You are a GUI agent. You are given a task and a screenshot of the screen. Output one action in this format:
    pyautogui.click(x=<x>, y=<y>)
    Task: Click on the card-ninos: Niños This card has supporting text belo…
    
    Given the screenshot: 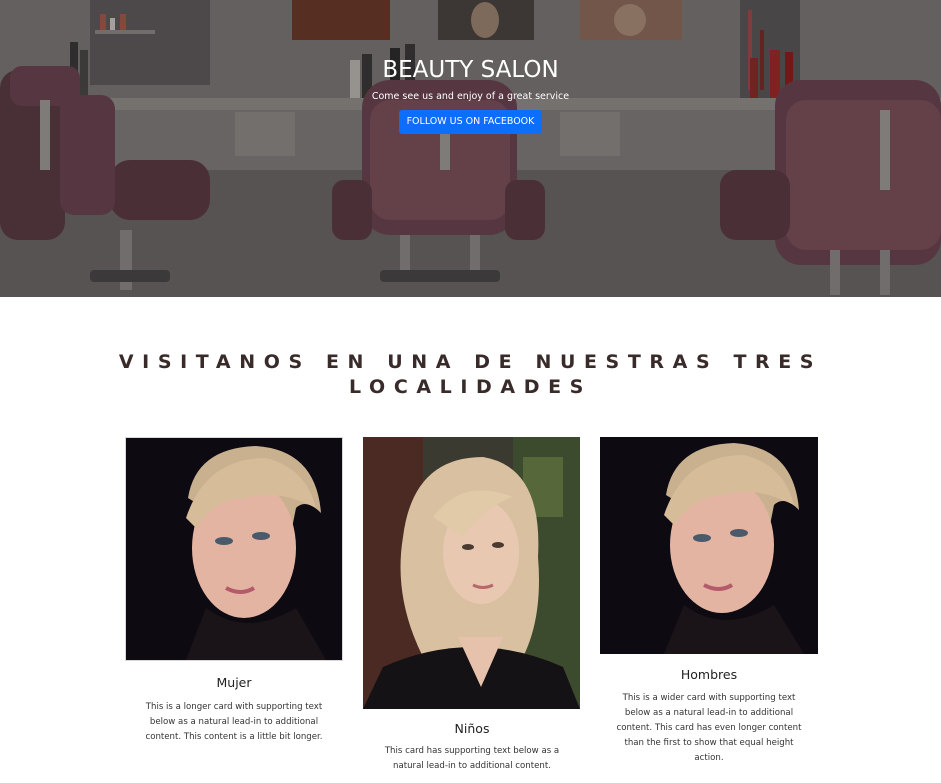 What is the action you would take?
    pyautogui.click(x=472, y=605)
    